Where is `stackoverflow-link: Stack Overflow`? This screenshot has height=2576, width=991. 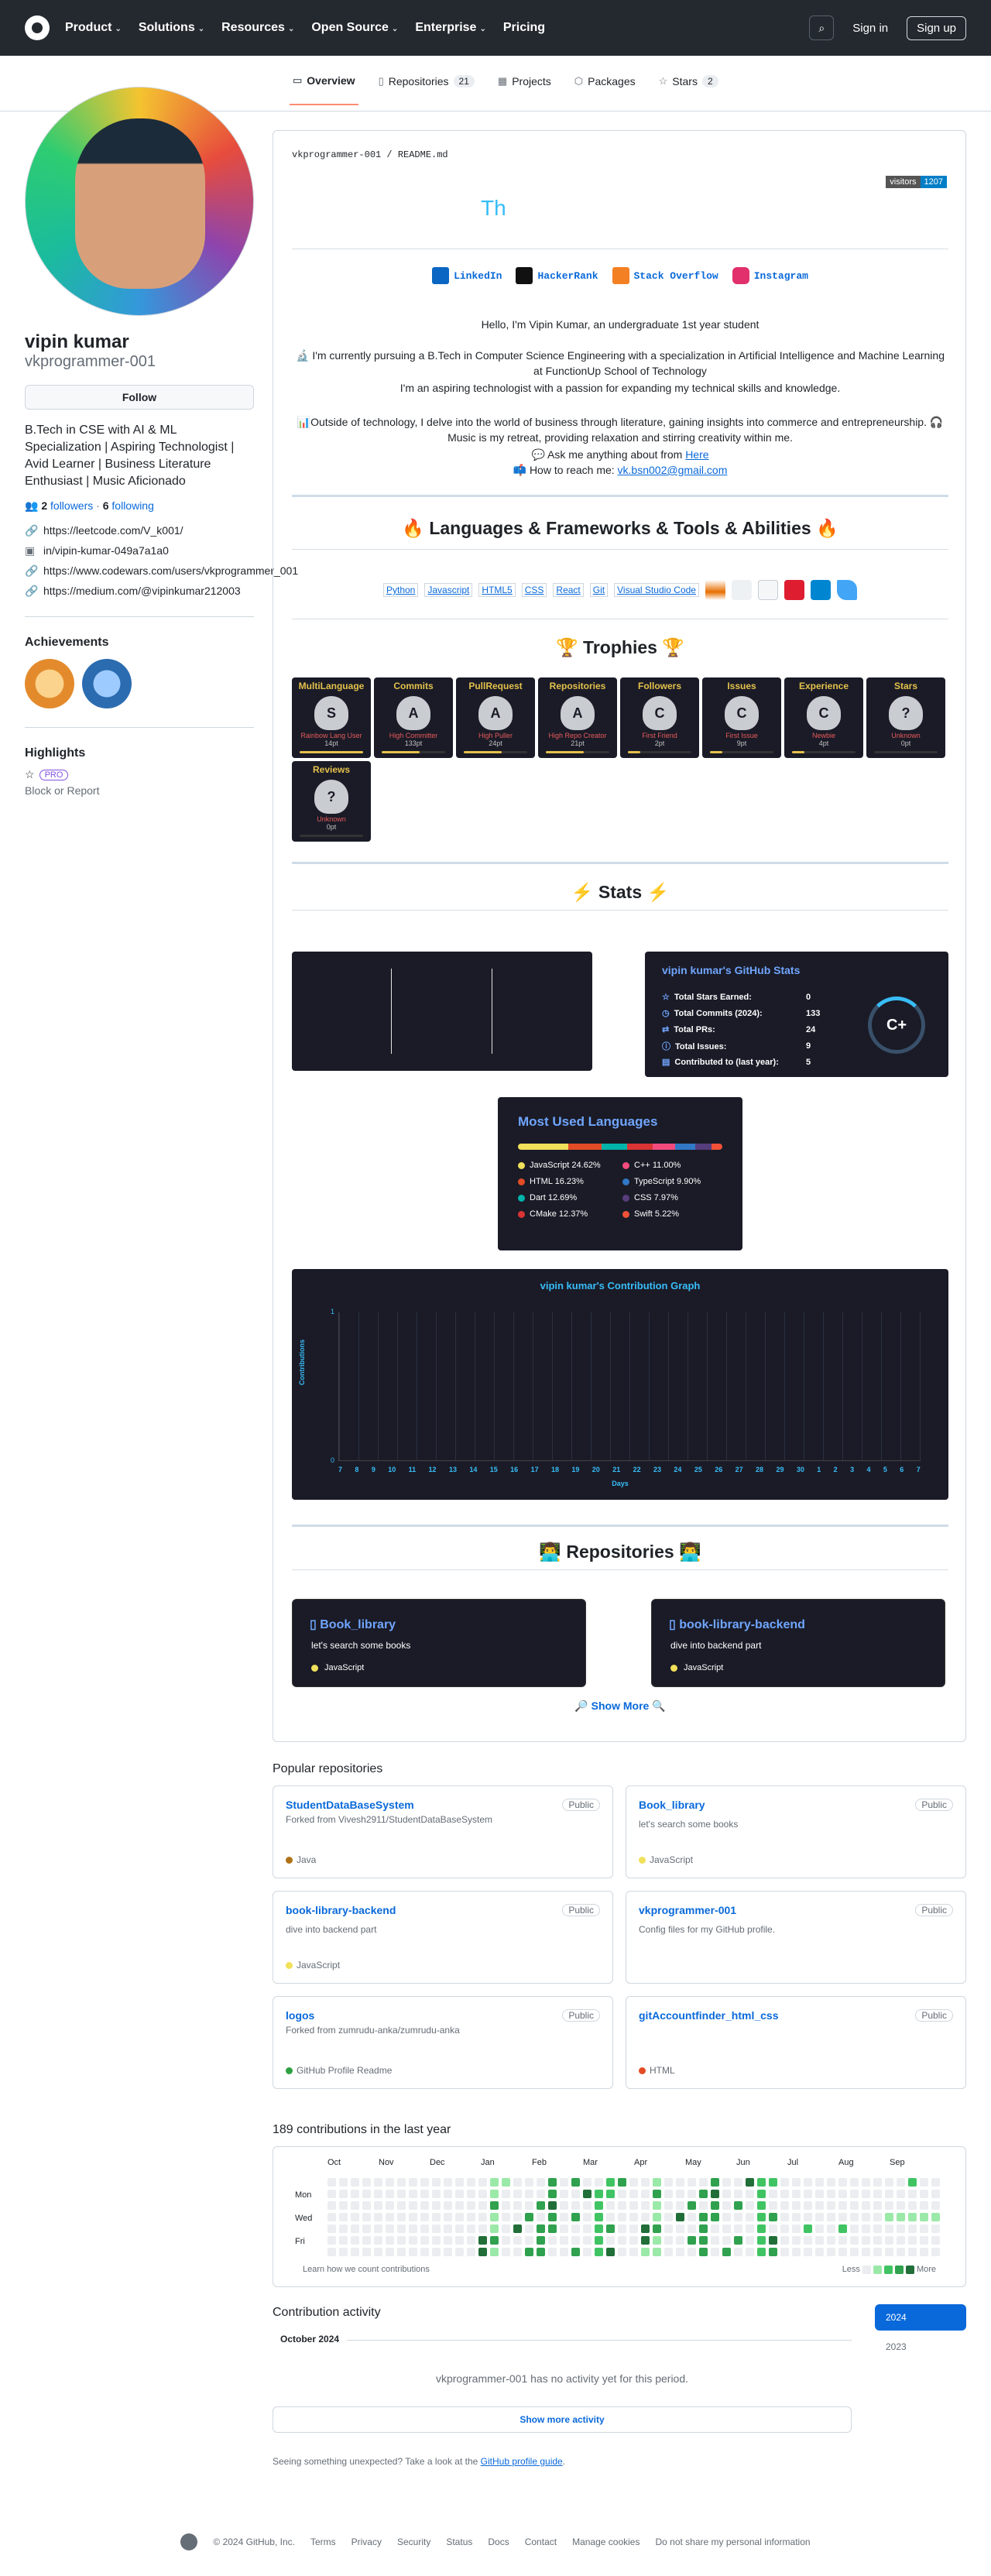 stackoverflow-link: Stack Overflow is located at coordinates (665, 275).